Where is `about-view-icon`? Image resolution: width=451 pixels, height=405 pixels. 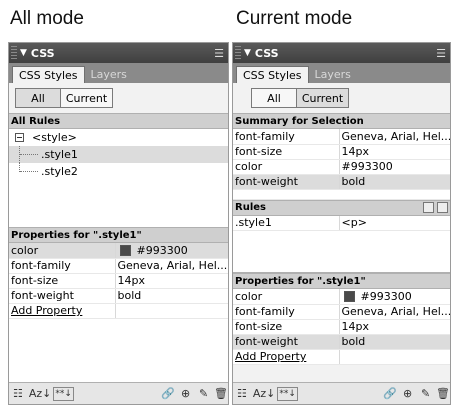 about-view-icon is located at coordinates (428, 207).